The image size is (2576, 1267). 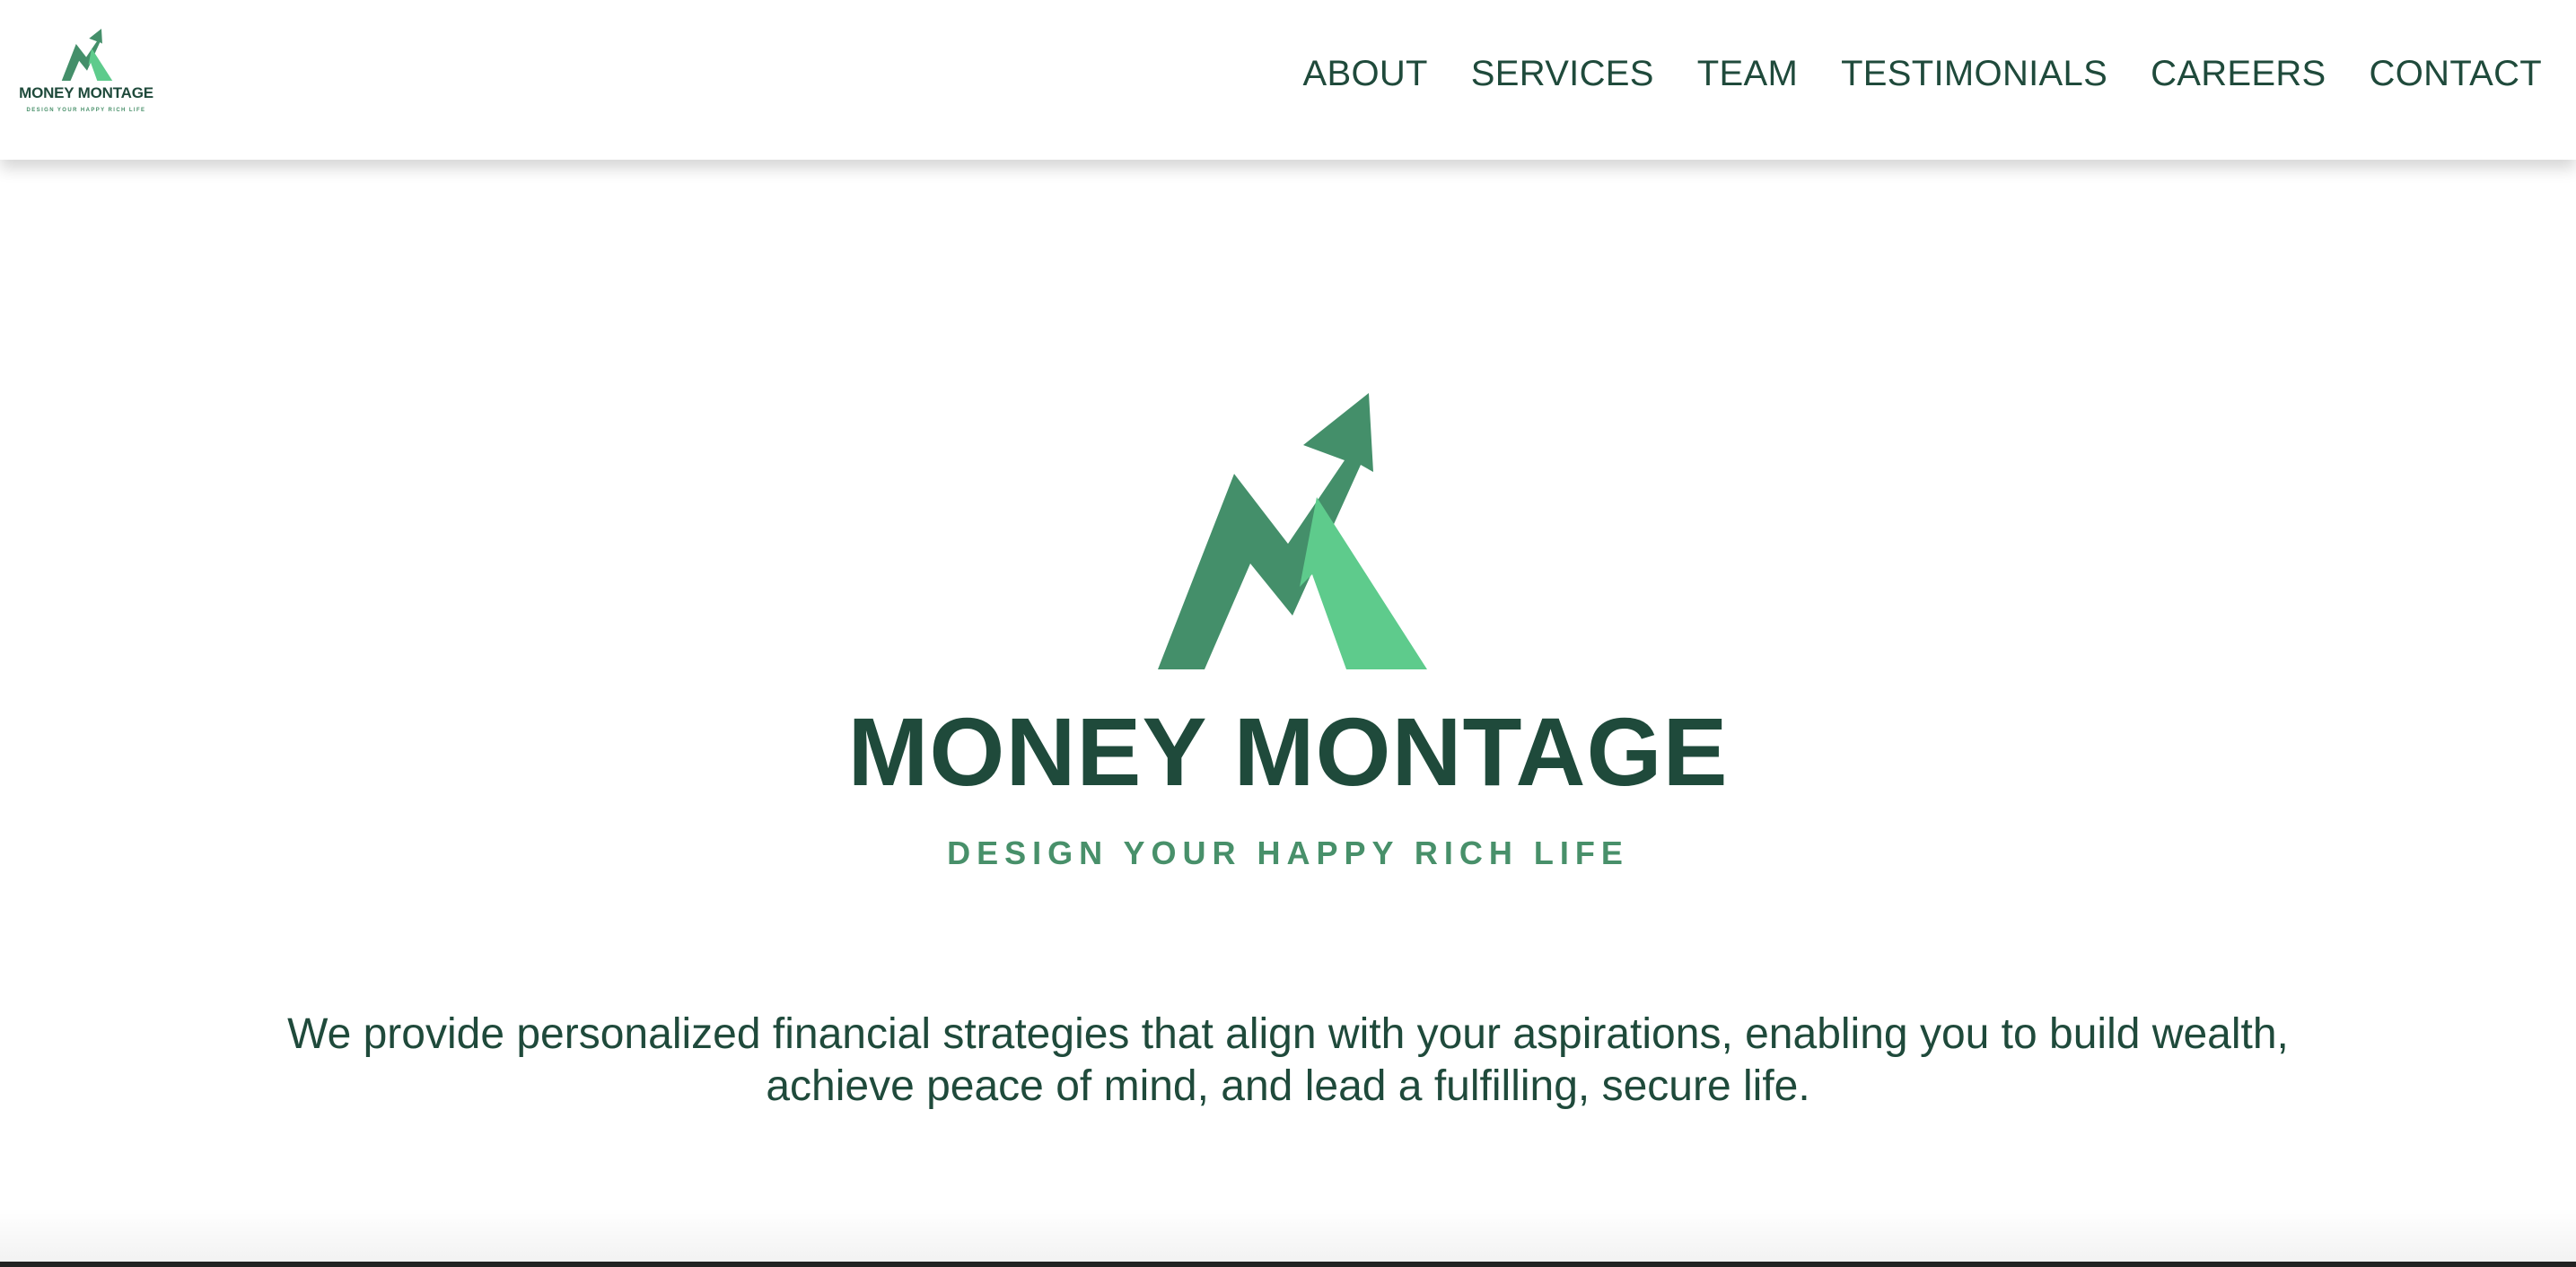 I want to click on nav-services: SERVICES, so click(x=1562, y=74).